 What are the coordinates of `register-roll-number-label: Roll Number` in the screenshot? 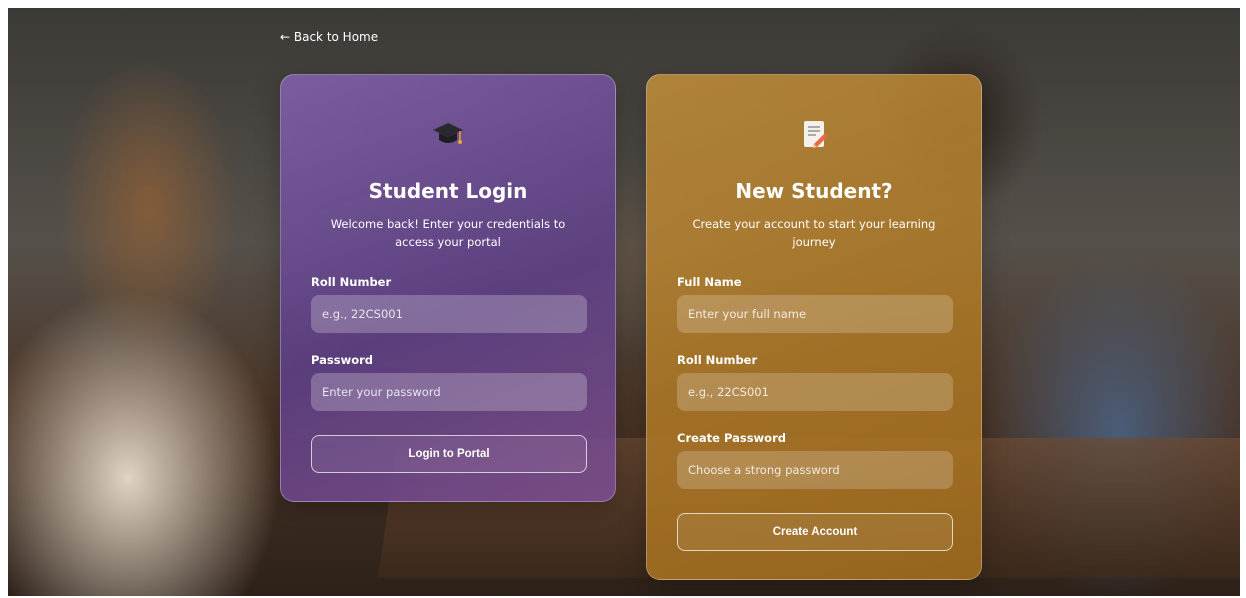 It's located at (717, 360).